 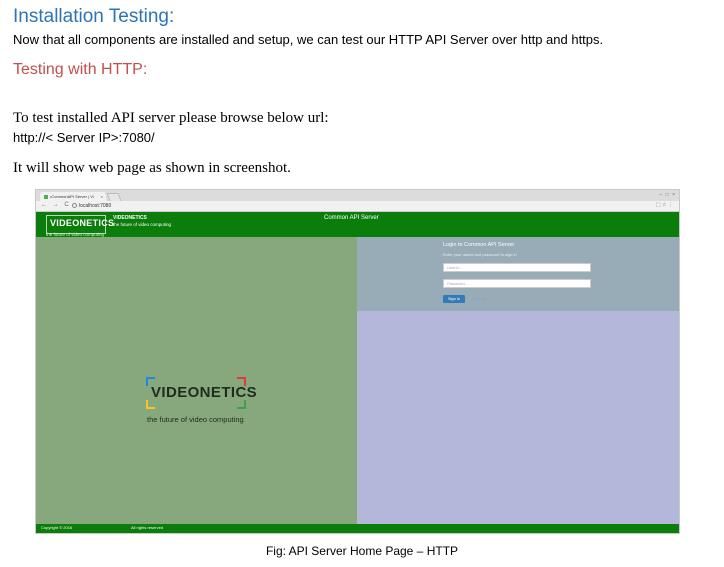 I want to click on header-logo-text: VIDEONETICS, so click(x=82, y=223).